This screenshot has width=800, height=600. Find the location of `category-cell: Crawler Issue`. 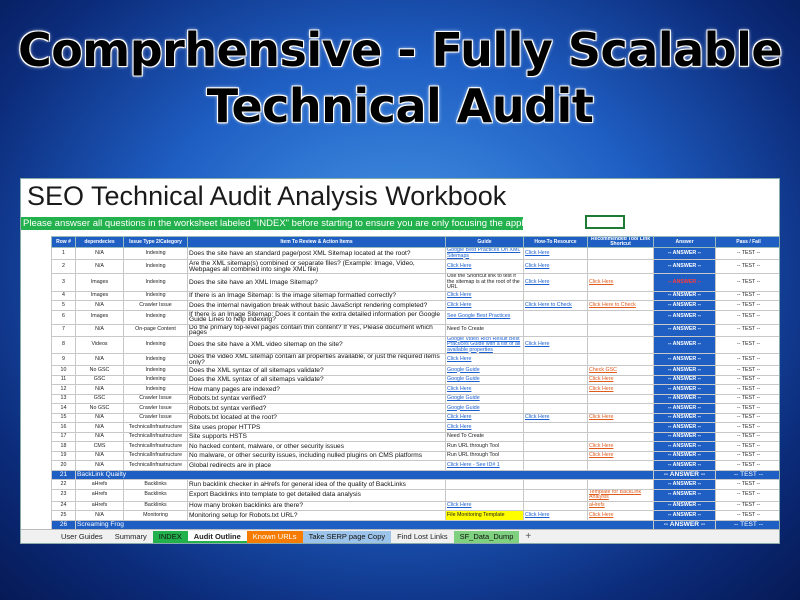

category-cell: Crawler Issue is located at coordinates (155, 305).